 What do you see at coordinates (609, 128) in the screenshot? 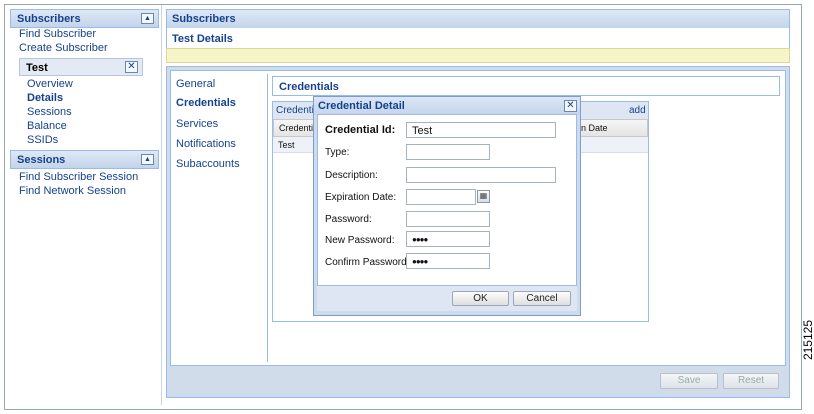
I see `grid-column-header: on Date` at bounding box center [609, 128].